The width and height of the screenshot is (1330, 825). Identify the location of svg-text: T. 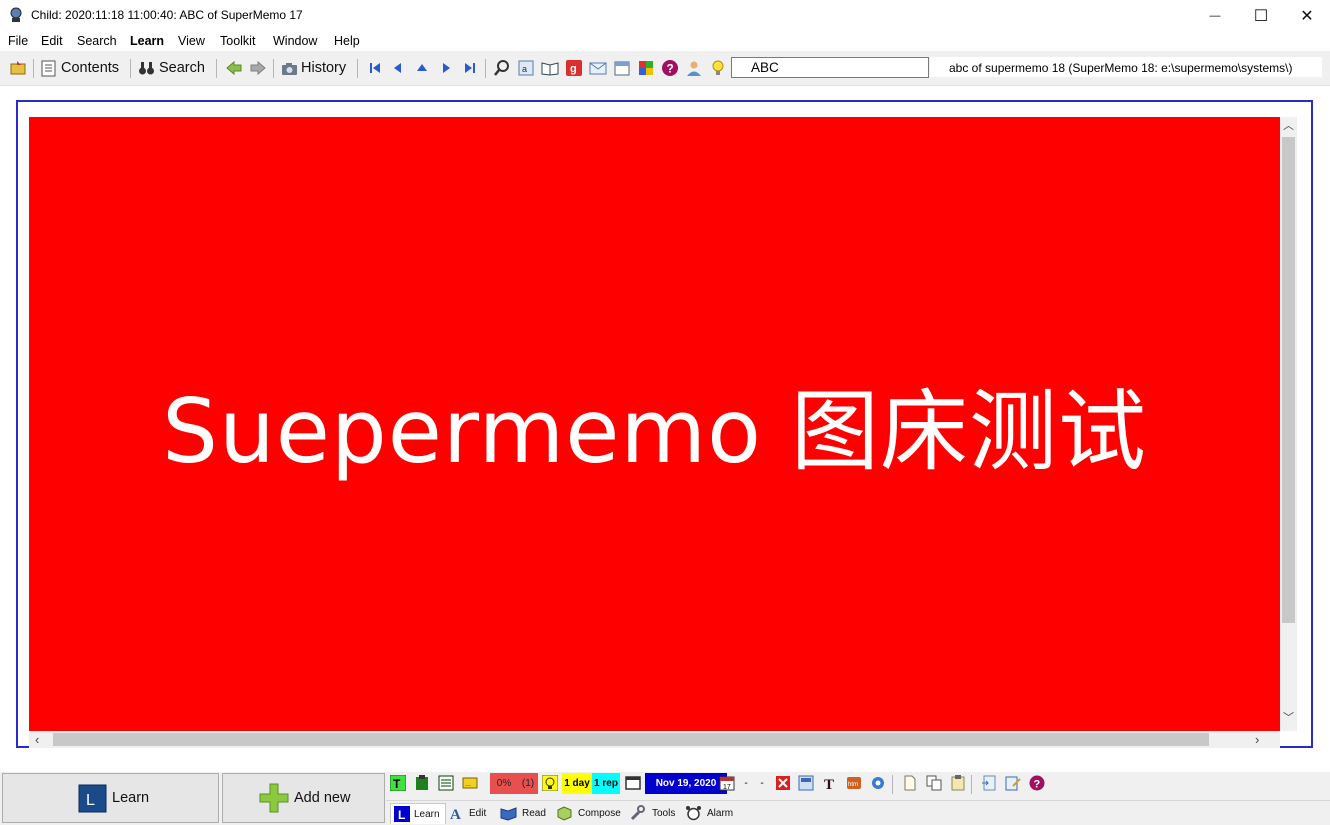
(829, 784).